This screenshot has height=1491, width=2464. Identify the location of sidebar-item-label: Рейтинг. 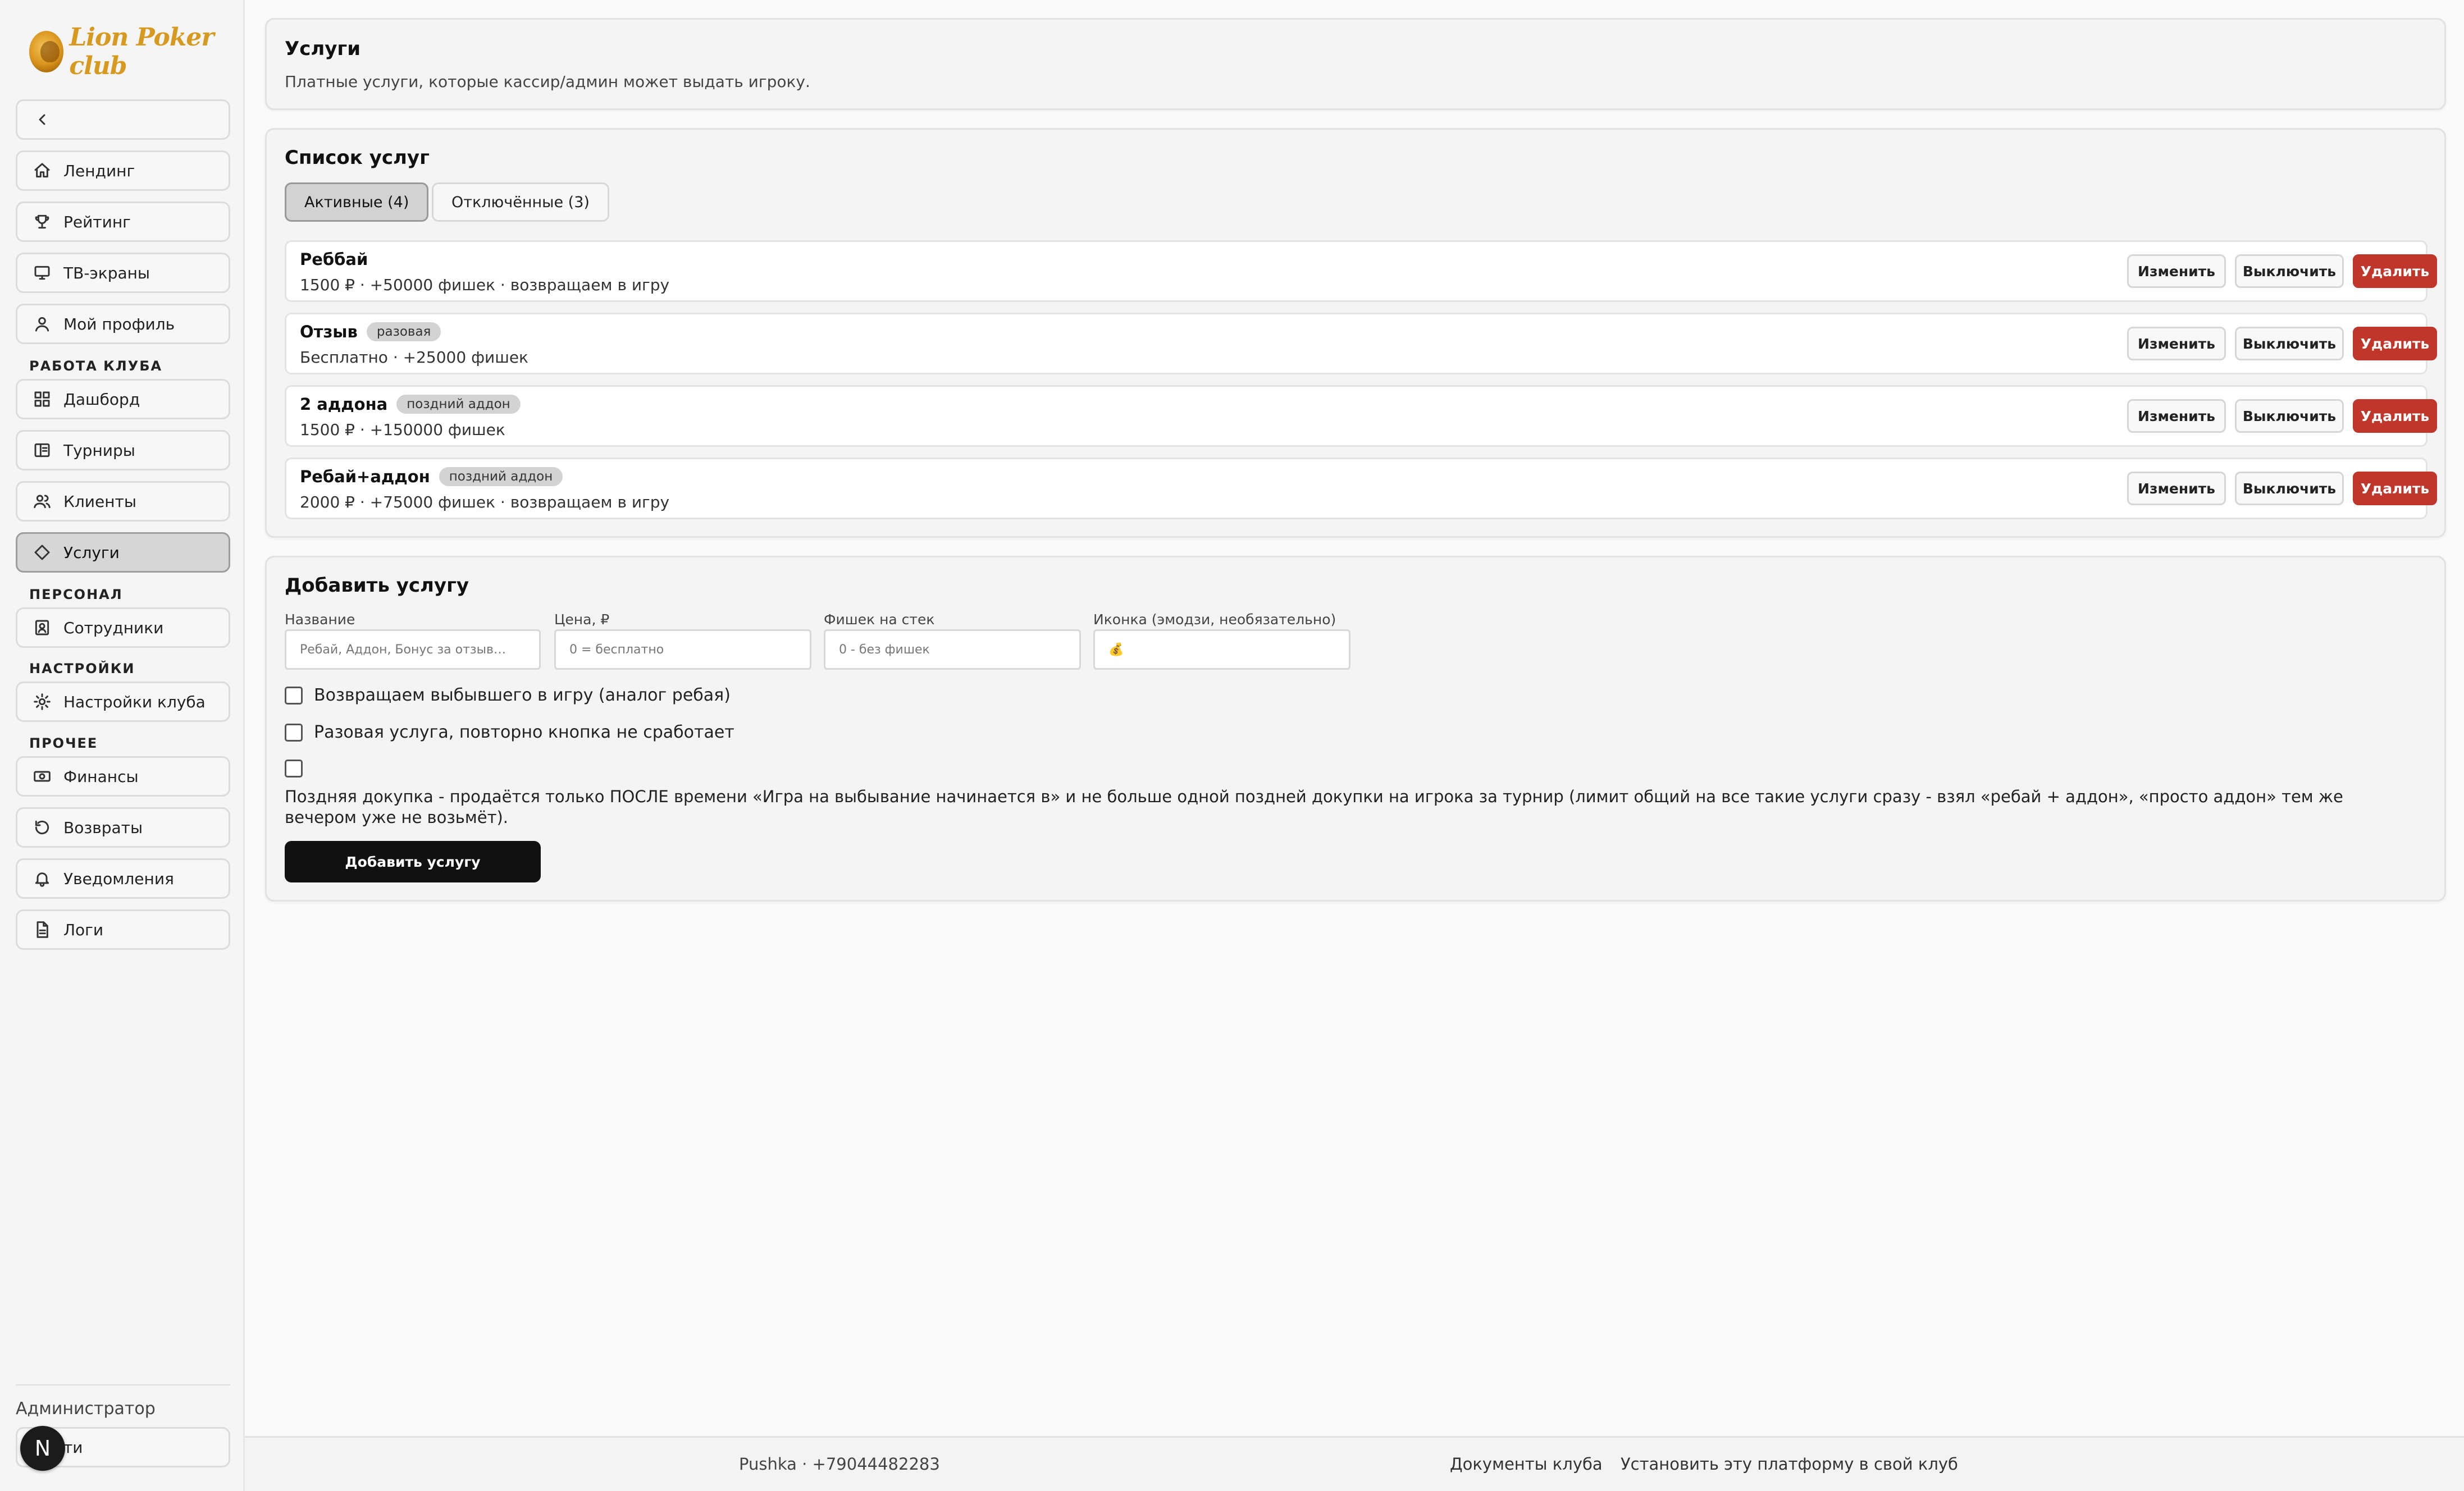
(97, 222).